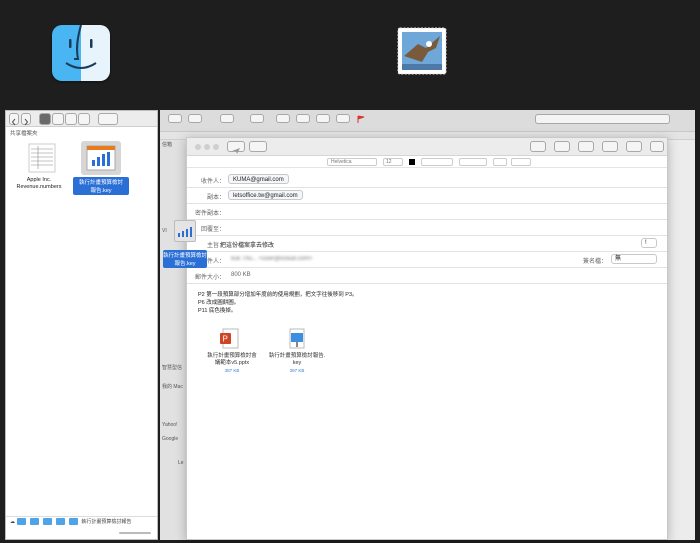  Describe the element at coordinates (181, 464) in the screenshot. I see `sidebar-item-le: Le` at that location.